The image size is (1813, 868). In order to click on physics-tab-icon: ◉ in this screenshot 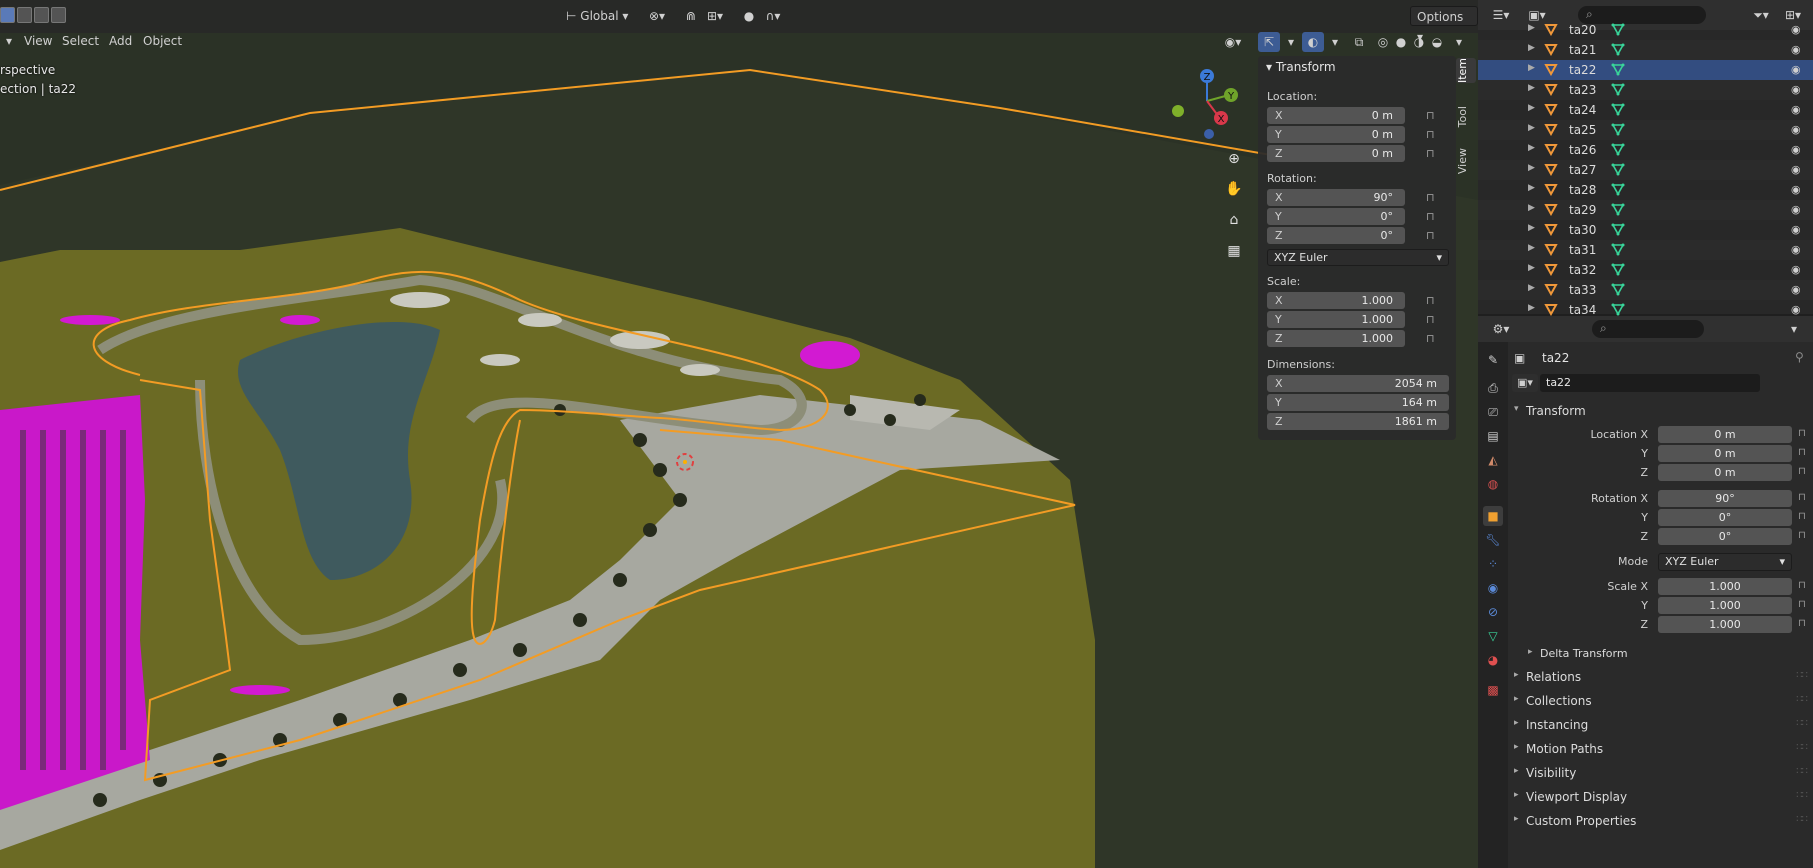, I will do `click(1493, 588)`.